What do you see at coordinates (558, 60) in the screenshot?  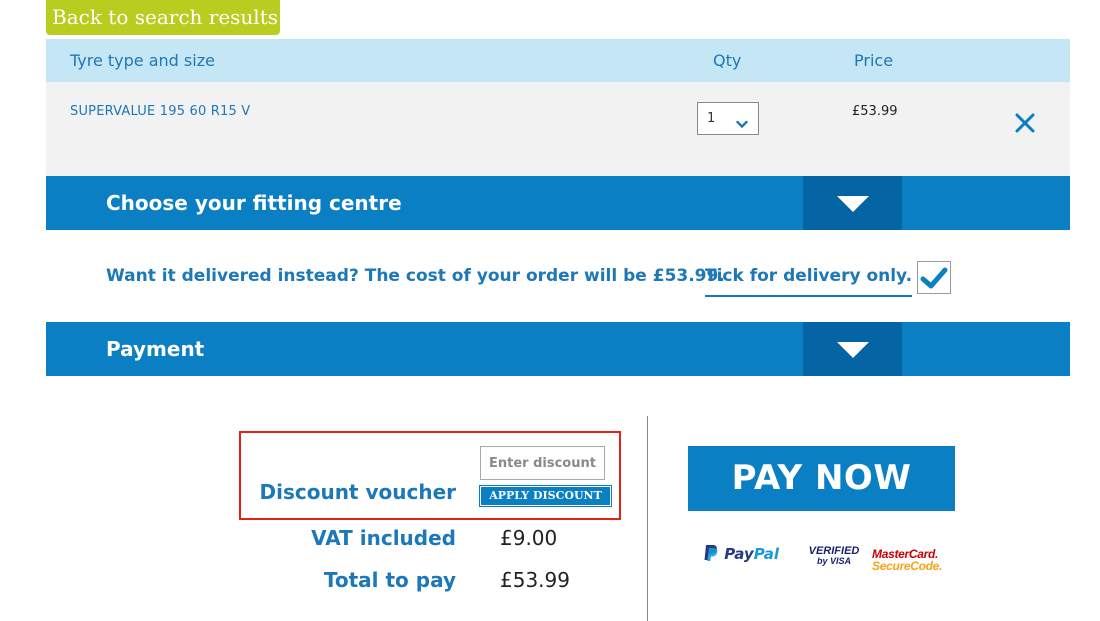 I see `cart-table-header: Tyre type and size Qty Price` at bounding box center [558, 60].